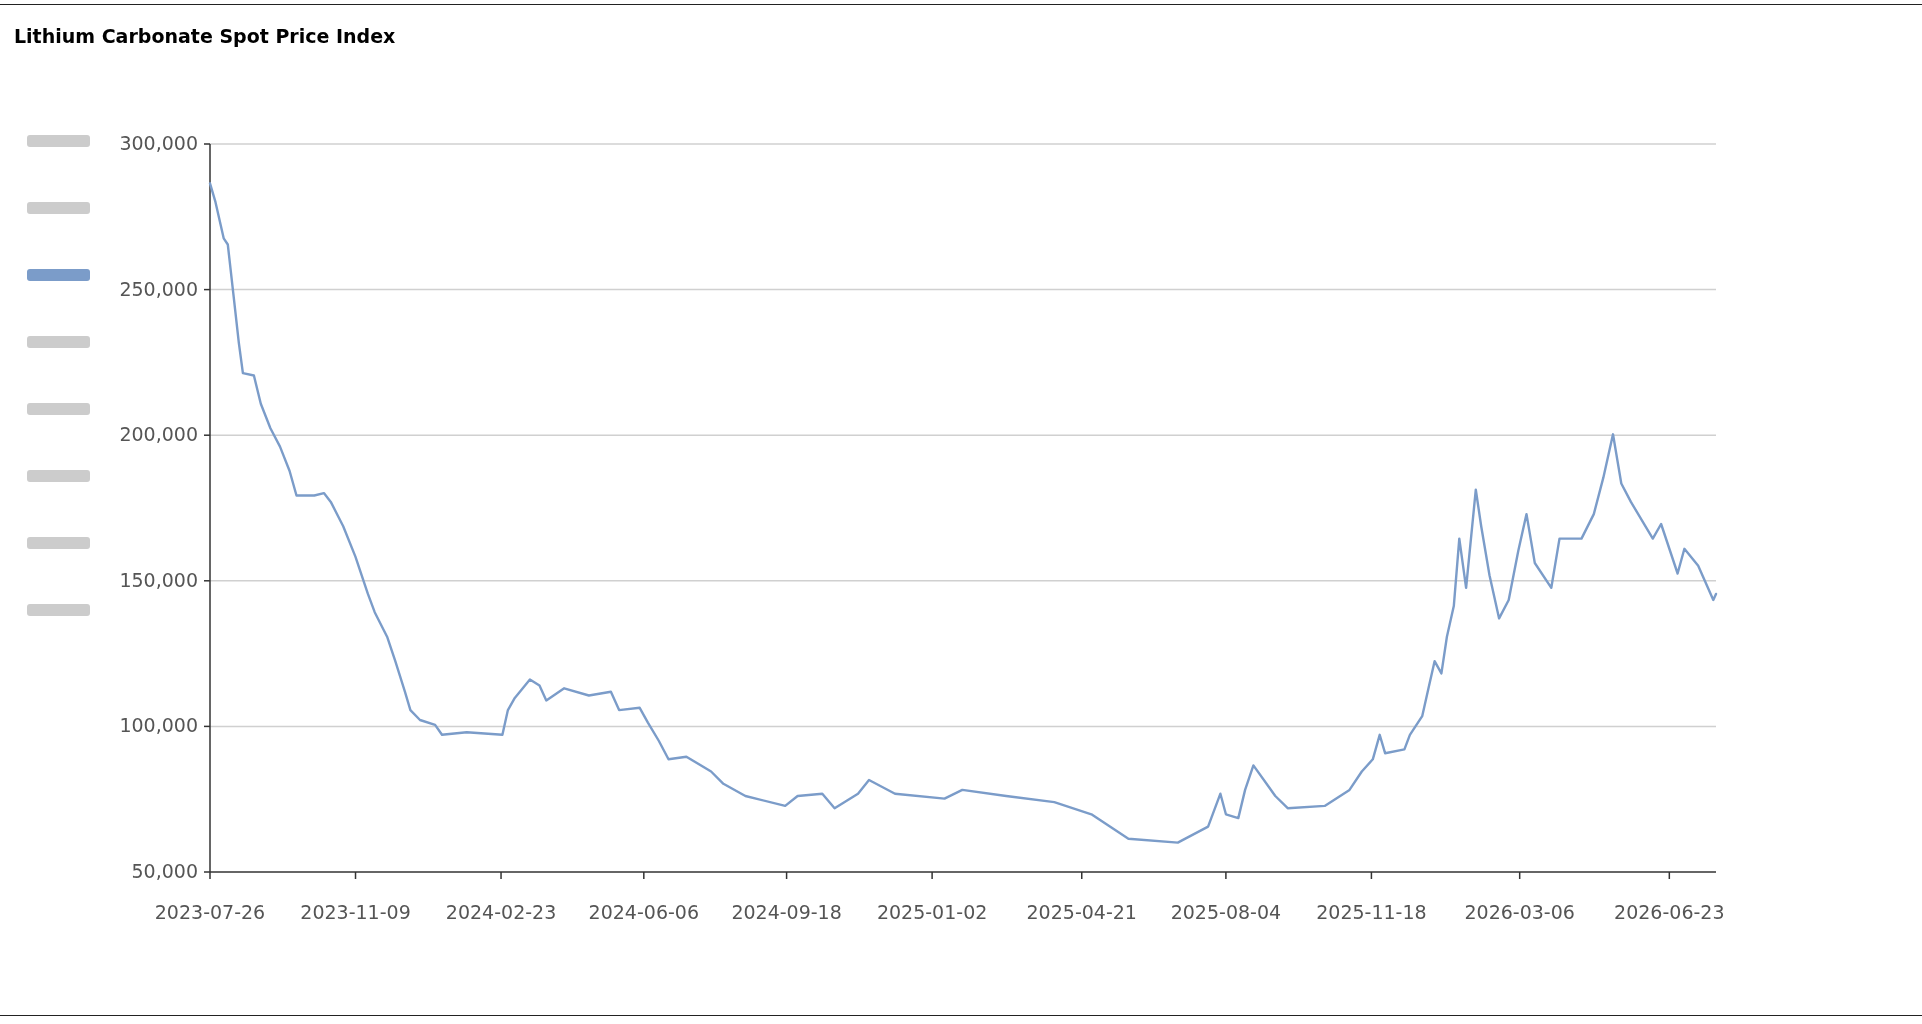 The image size is (1922, 1024). I want to click on x-tick-label: 2026-06-23, so click(1669, 912).